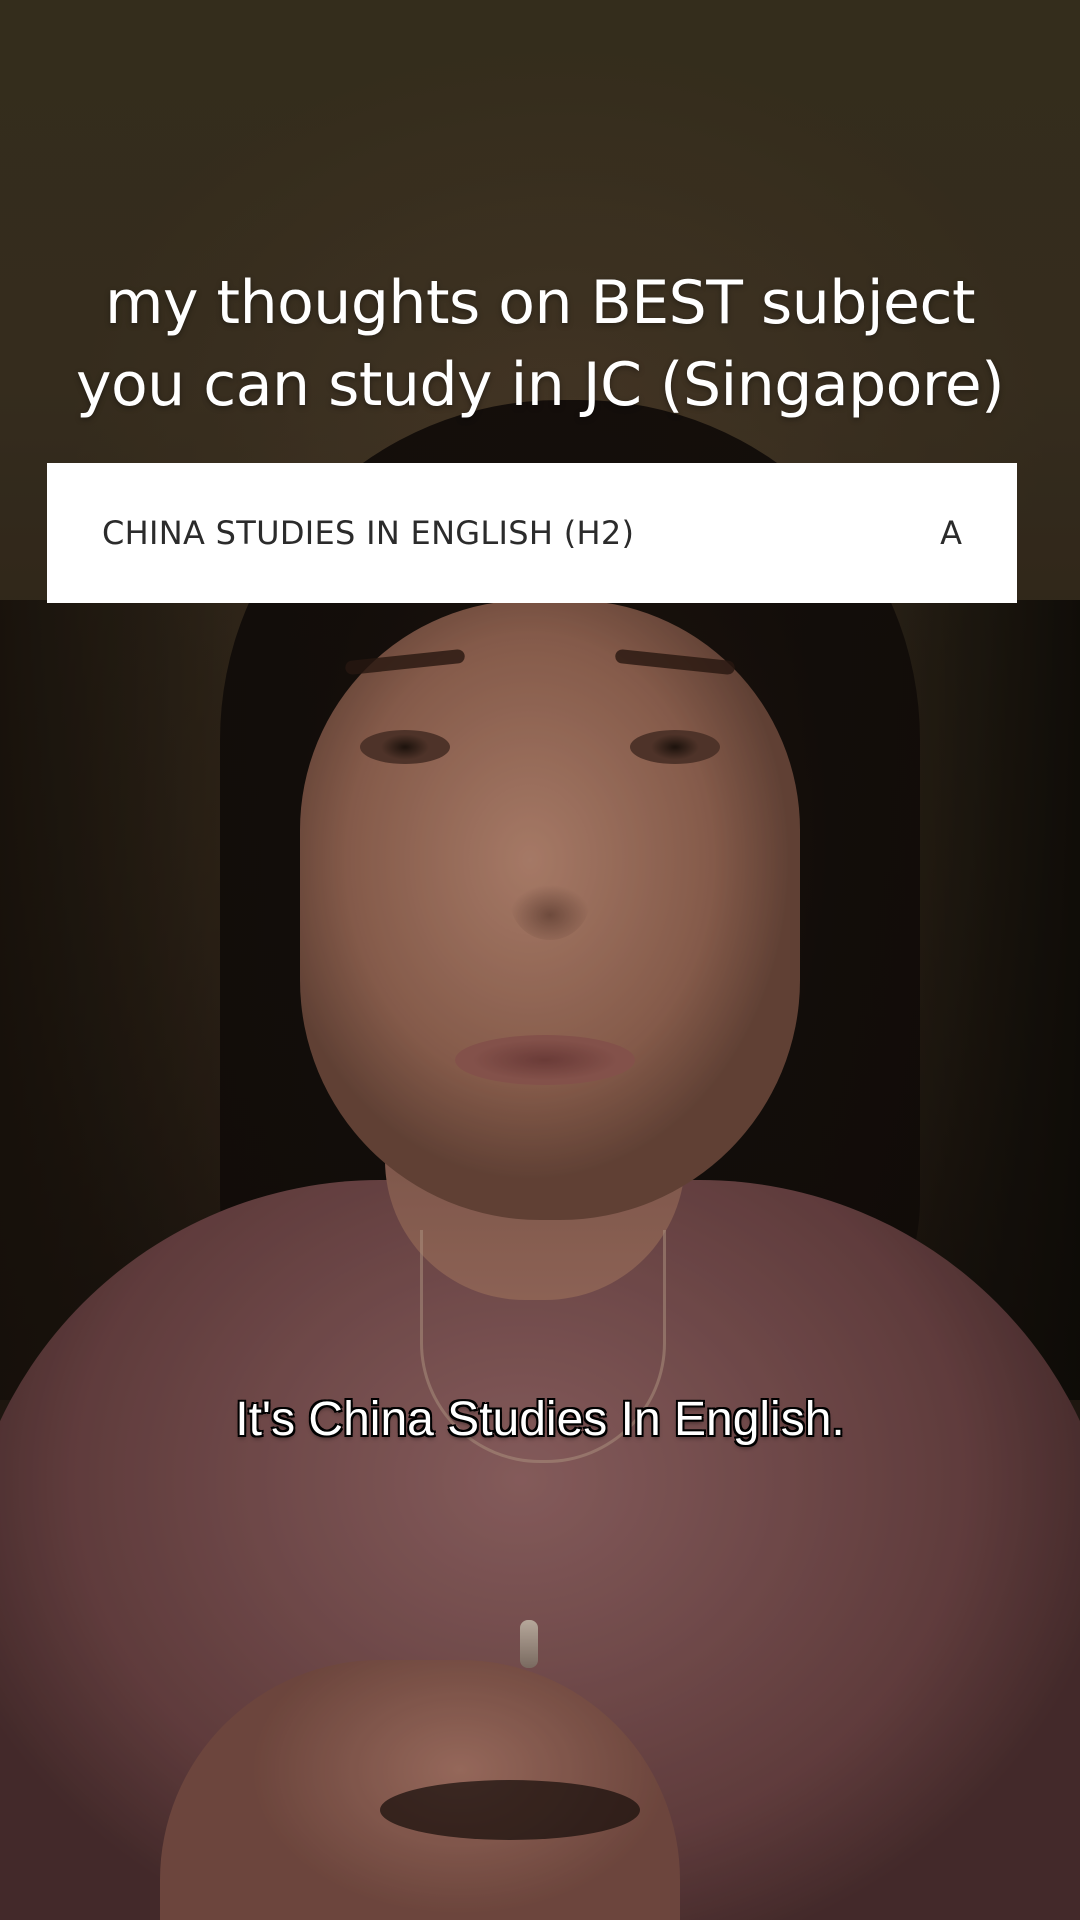  I want to click on grade-value: A, so click(951, 533).